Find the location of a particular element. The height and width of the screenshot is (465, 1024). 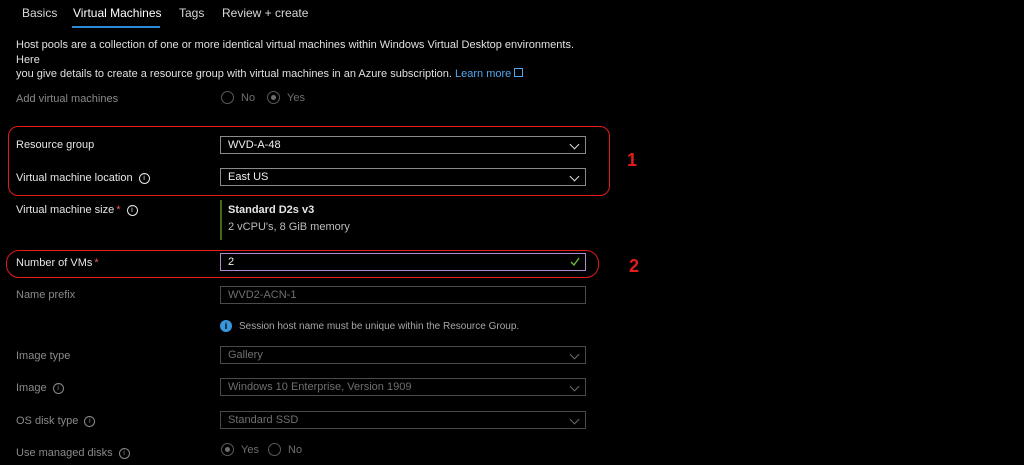

image-type-select: Gallery is located at coordinates (403, 355).